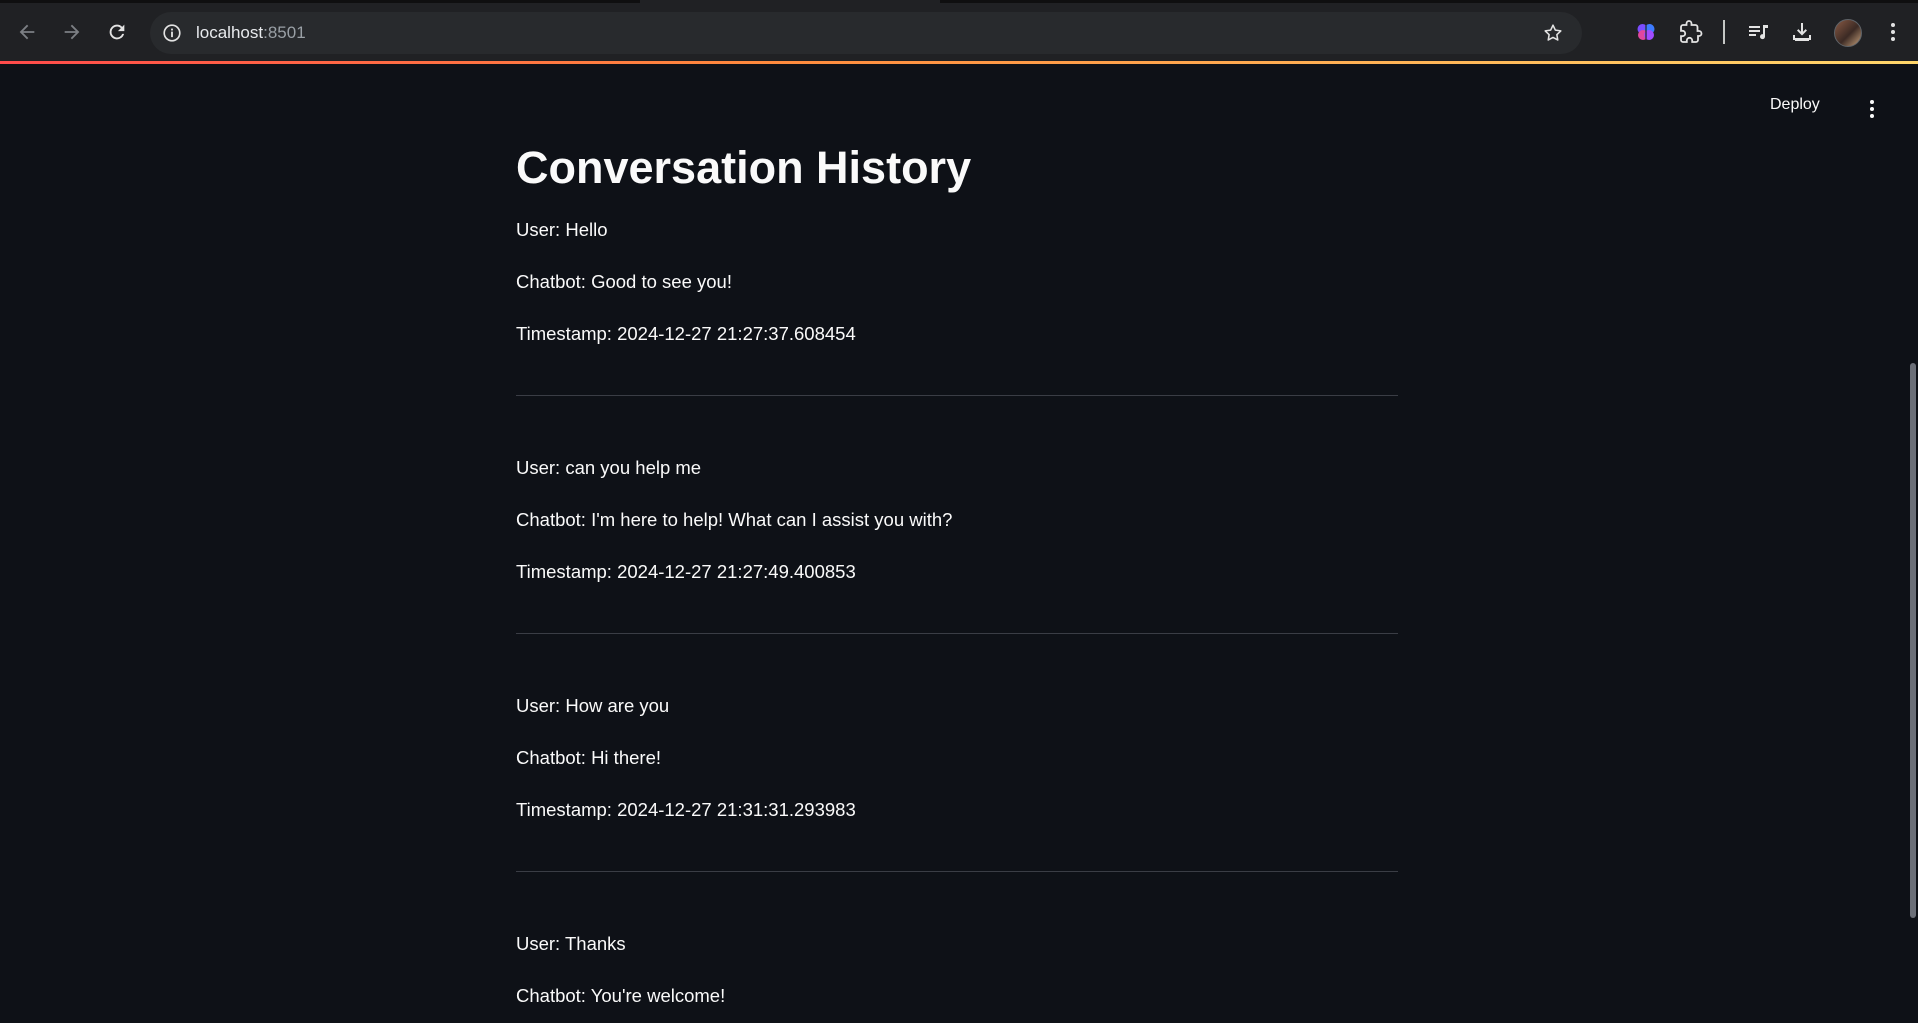 This screenshot has height=1023, width=1918. Describe the element at coordinates (562, 229) in the screenshot. I see `user-message: User: Hello` at that location.